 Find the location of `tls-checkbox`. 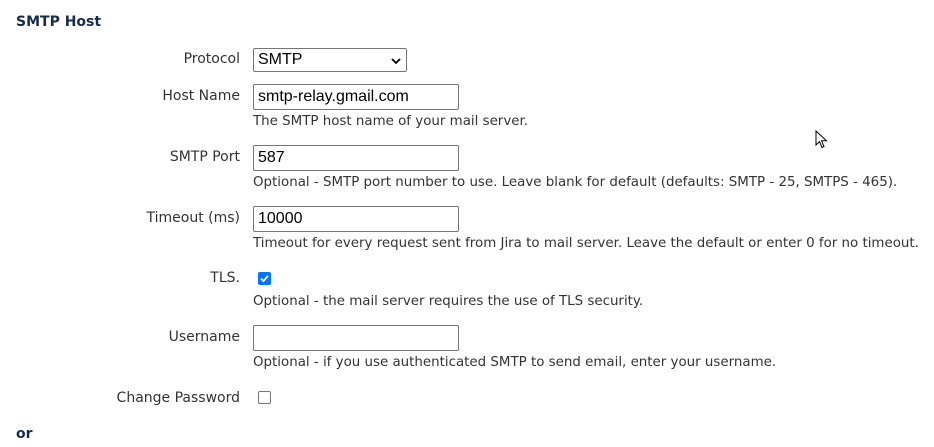

tls-checkbox is located at coordinates (264, 278).